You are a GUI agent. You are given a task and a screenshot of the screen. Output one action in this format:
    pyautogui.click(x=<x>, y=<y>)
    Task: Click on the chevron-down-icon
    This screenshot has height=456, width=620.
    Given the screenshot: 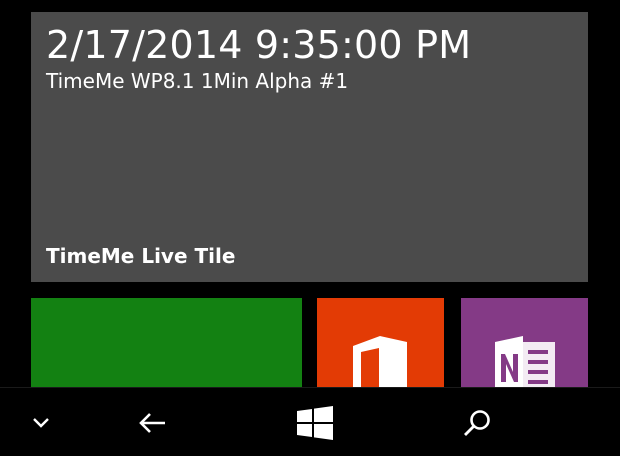 What is the action you would take?
    pyautogui.click(x=41, y=422)
    